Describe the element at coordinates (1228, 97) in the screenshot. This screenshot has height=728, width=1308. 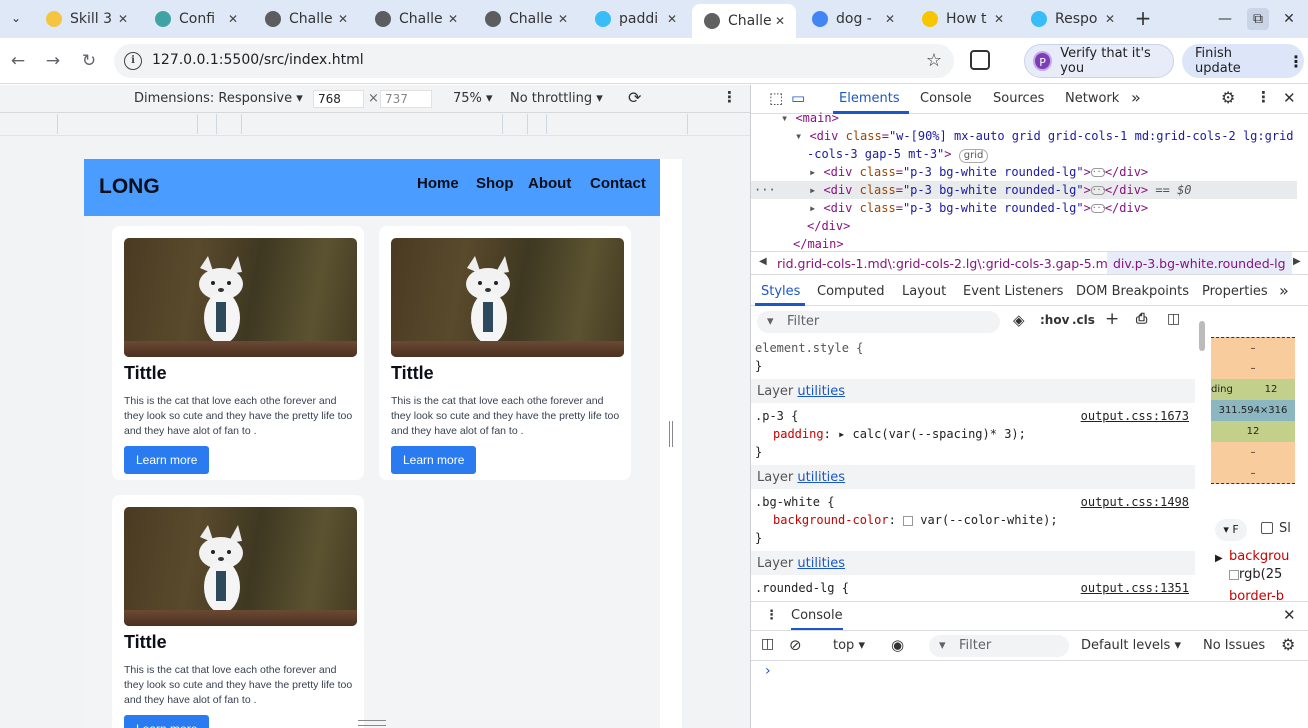
I see `settings-gear-icon: ⚙` at that location.